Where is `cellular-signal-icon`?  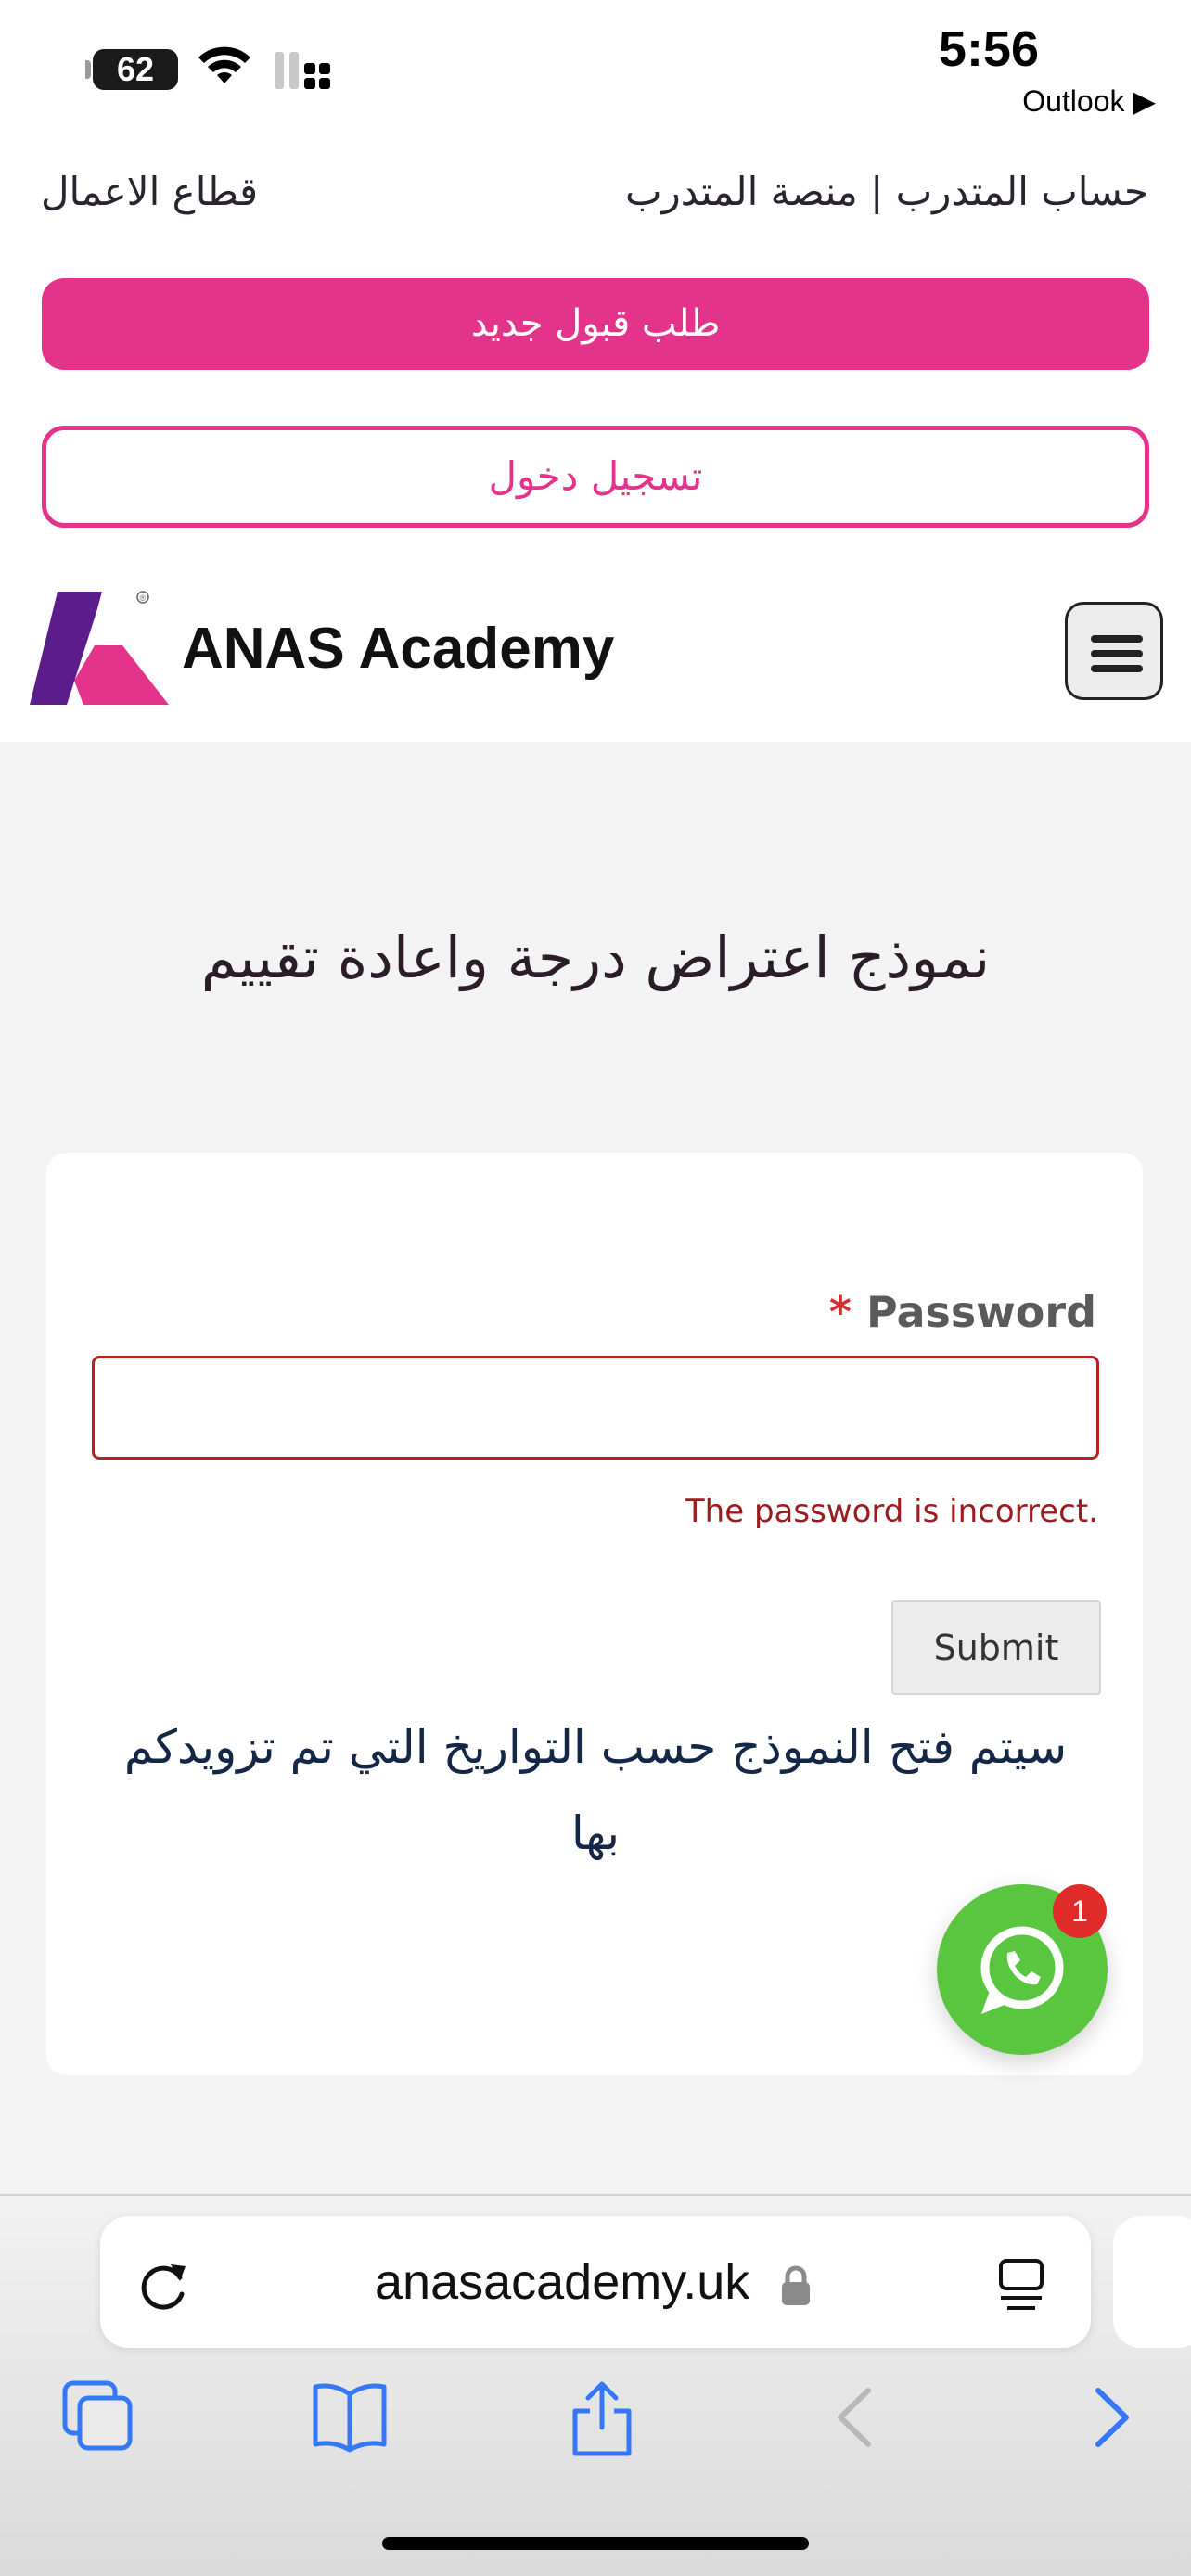
cellular-signal-icon is located at coordinates (302, 71).